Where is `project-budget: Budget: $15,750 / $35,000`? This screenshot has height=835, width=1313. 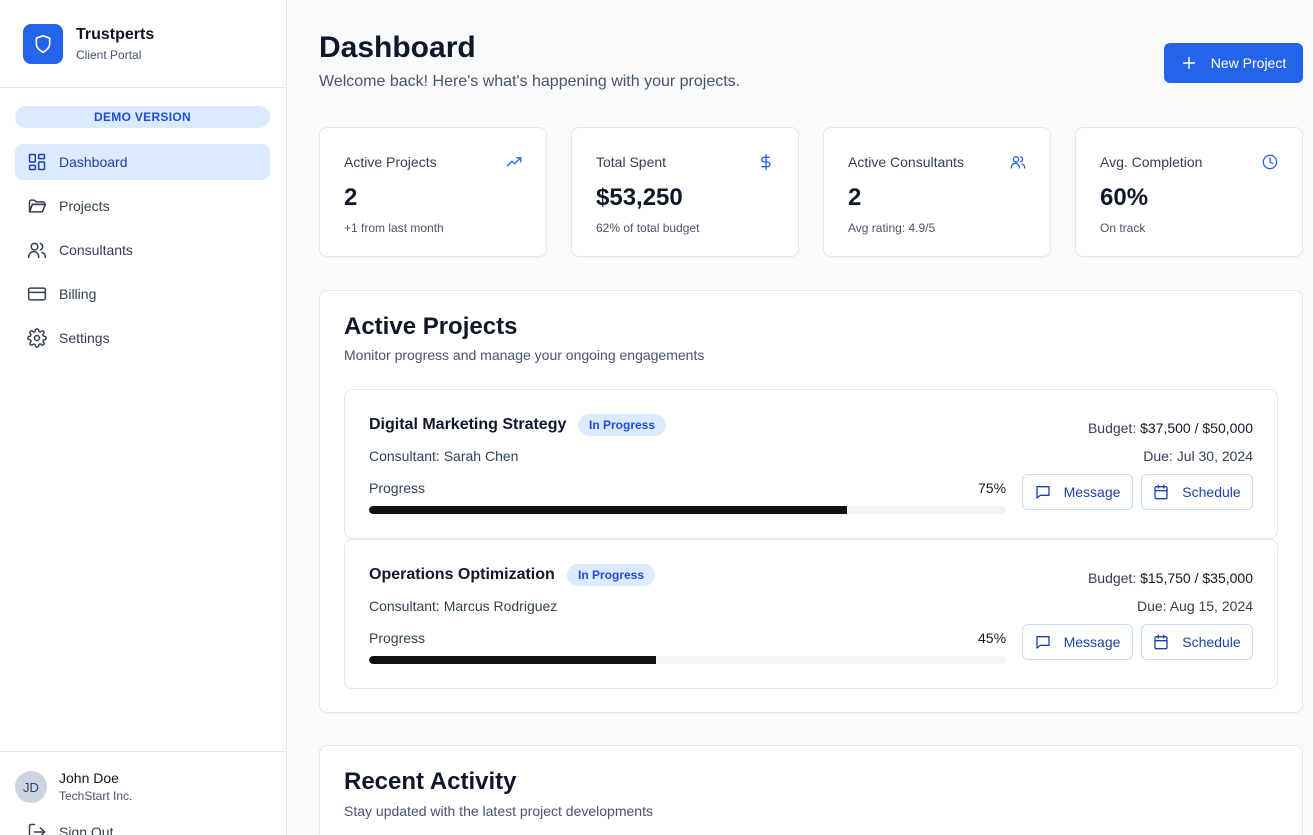
project-budget: Budget: $15,750 / $35,000 is located at coordinates (1170, 578).